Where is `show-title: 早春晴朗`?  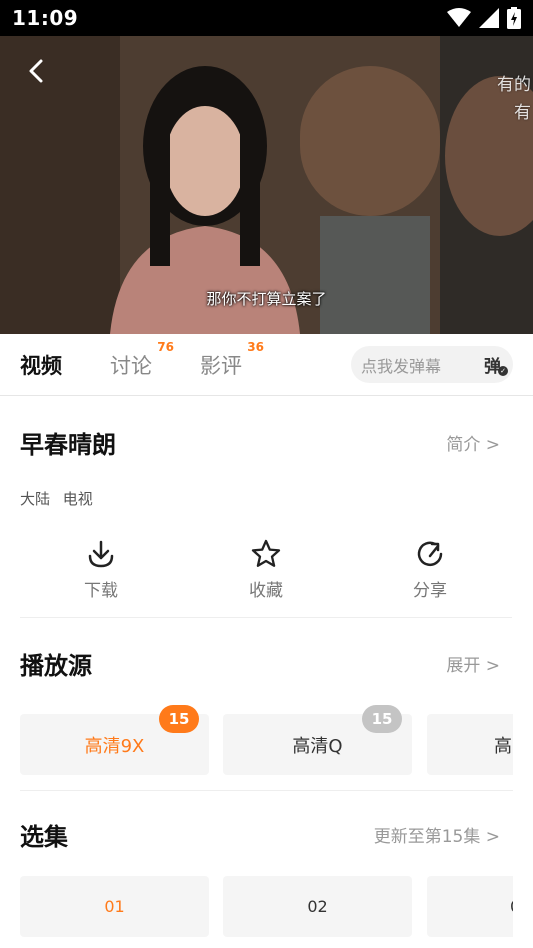
show-title: 早春晴朗 is located at coordinates (68, 444).